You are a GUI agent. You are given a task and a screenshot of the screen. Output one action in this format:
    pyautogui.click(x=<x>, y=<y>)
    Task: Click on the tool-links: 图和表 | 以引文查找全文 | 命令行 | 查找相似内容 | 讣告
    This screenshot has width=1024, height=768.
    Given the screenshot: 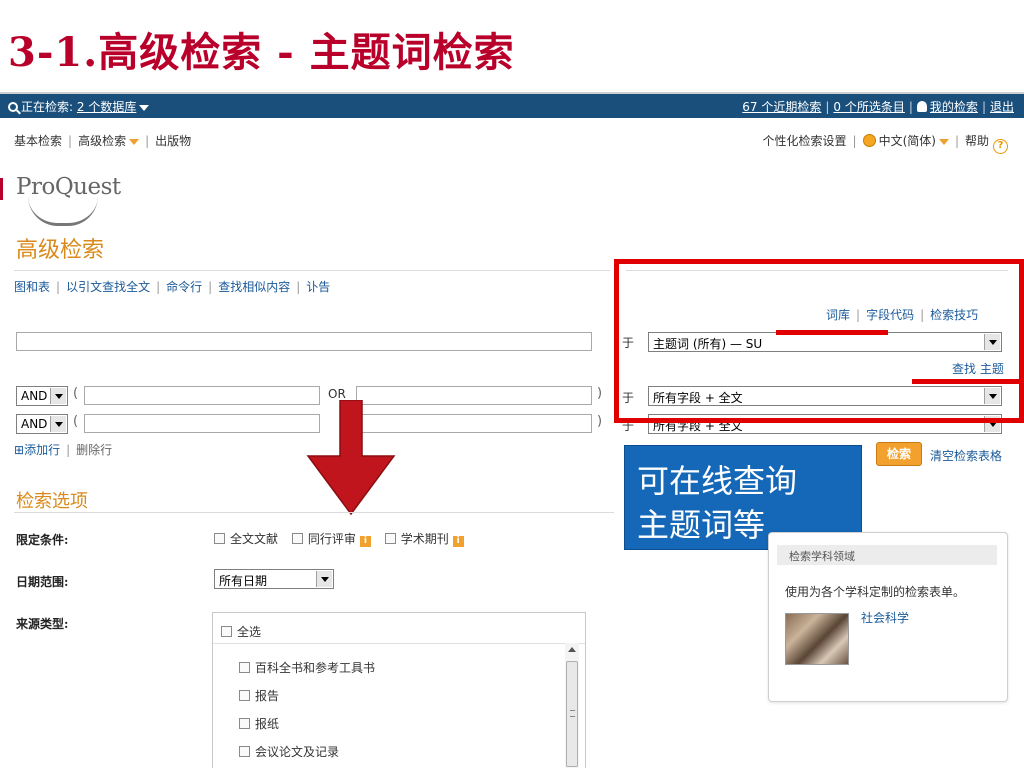 What is the action you would take?
    pyautogui.click(x=172, y=286)
    